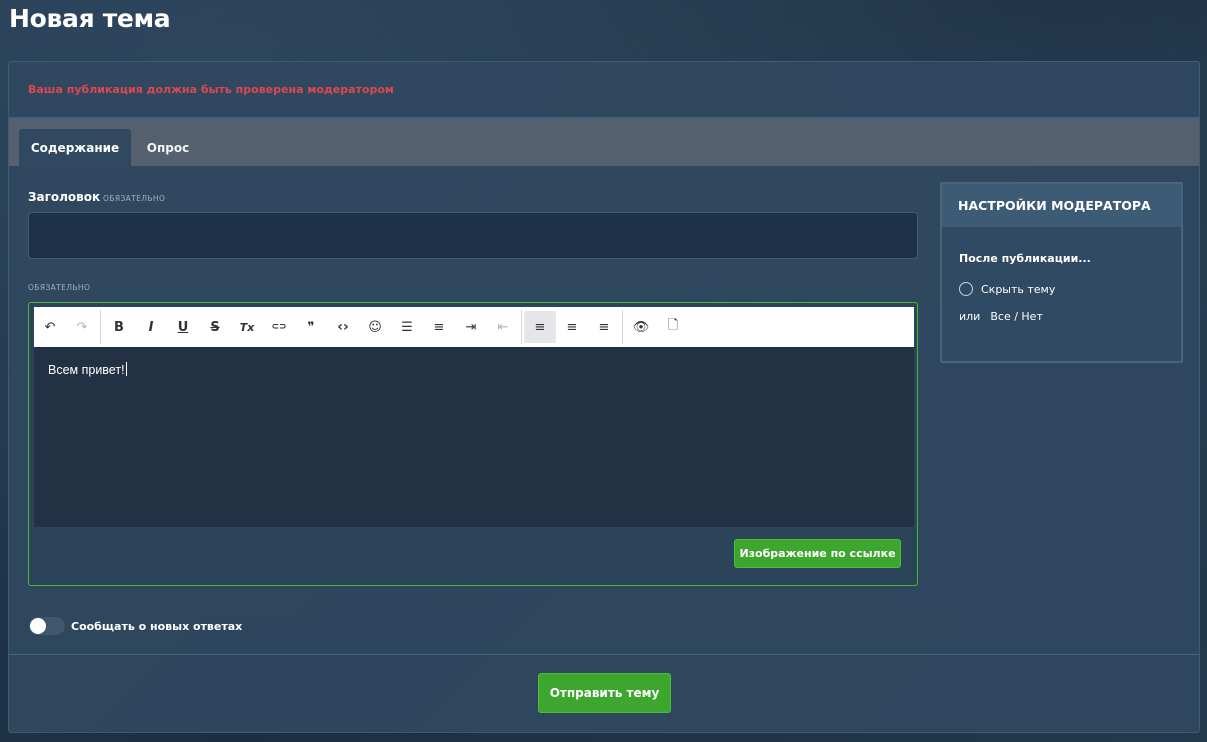 This screenshot has width=1207, height=742. Describe the element at coordinates (86, 370) in the screenshot. I see `editor-text: Всем привет!` at that location.